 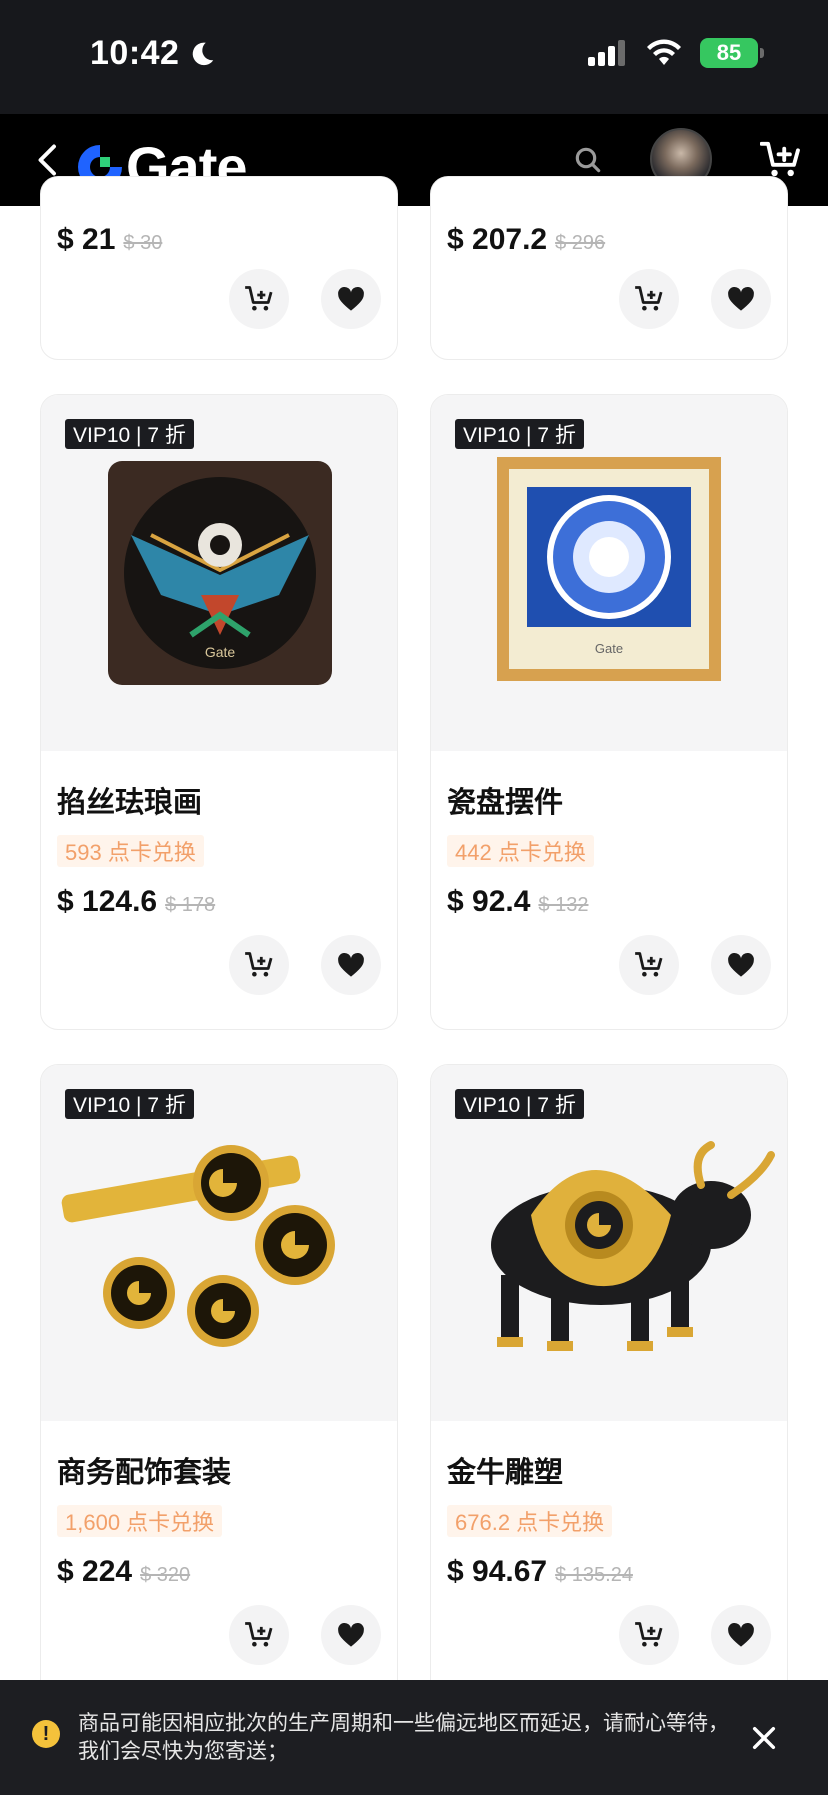 What do you see at coordinates (86, 239) in the screenshot?
I see `current-price: $ 21` at bounding box center [86, 239].